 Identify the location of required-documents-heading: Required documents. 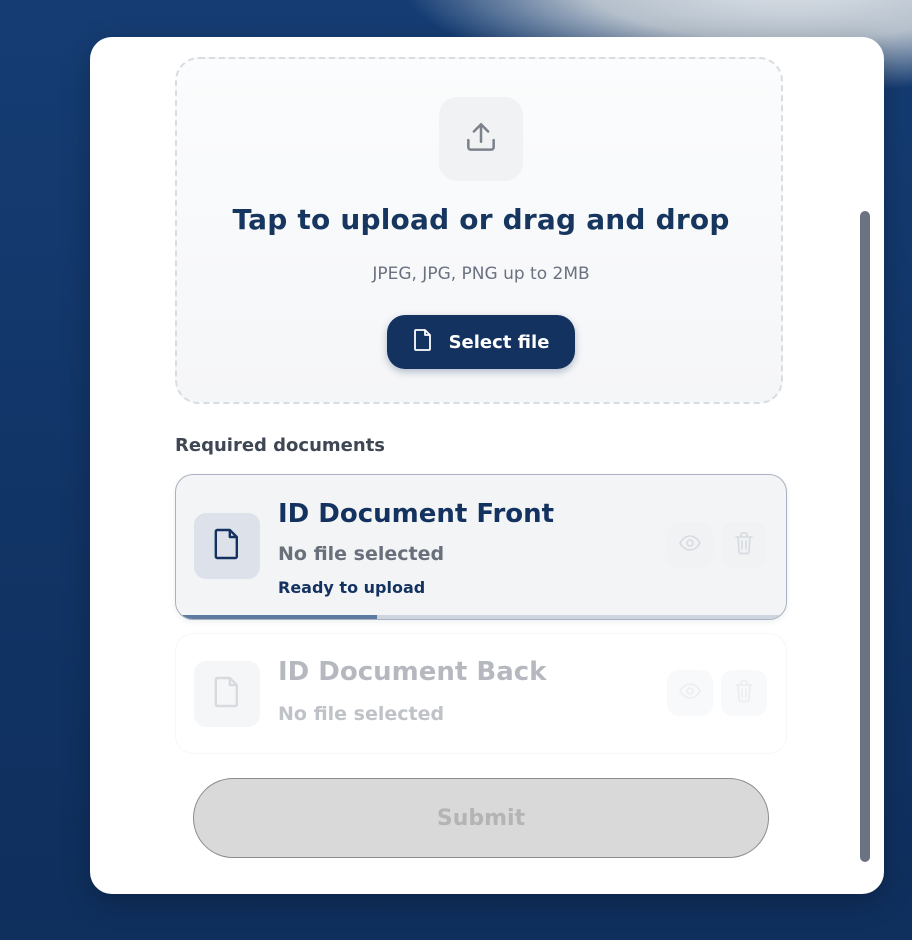
(280, 445).